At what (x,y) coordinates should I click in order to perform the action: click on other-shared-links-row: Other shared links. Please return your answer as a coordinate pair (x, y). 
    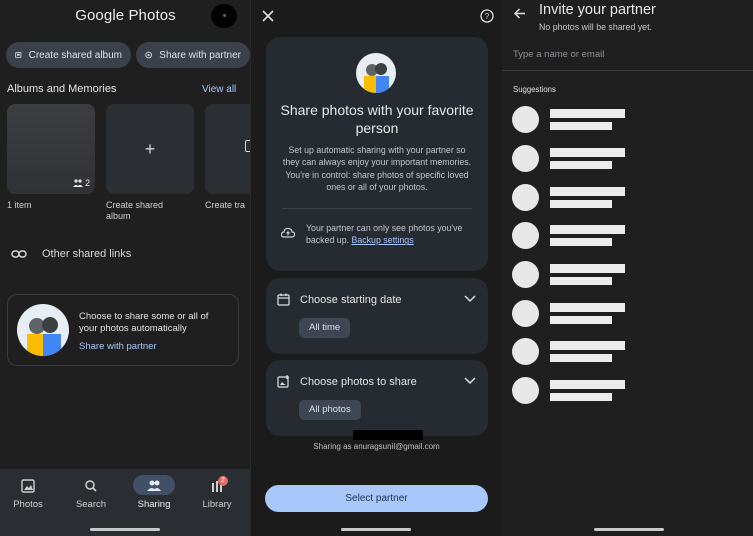
    Looking at the image, I should click on (71, 254).